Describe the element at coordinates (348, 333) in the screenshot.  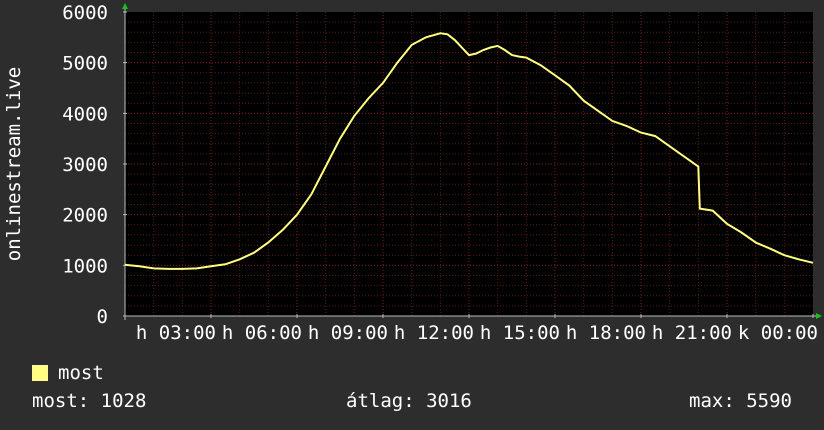
I see `x-tick-label: h 09:00` at that location.